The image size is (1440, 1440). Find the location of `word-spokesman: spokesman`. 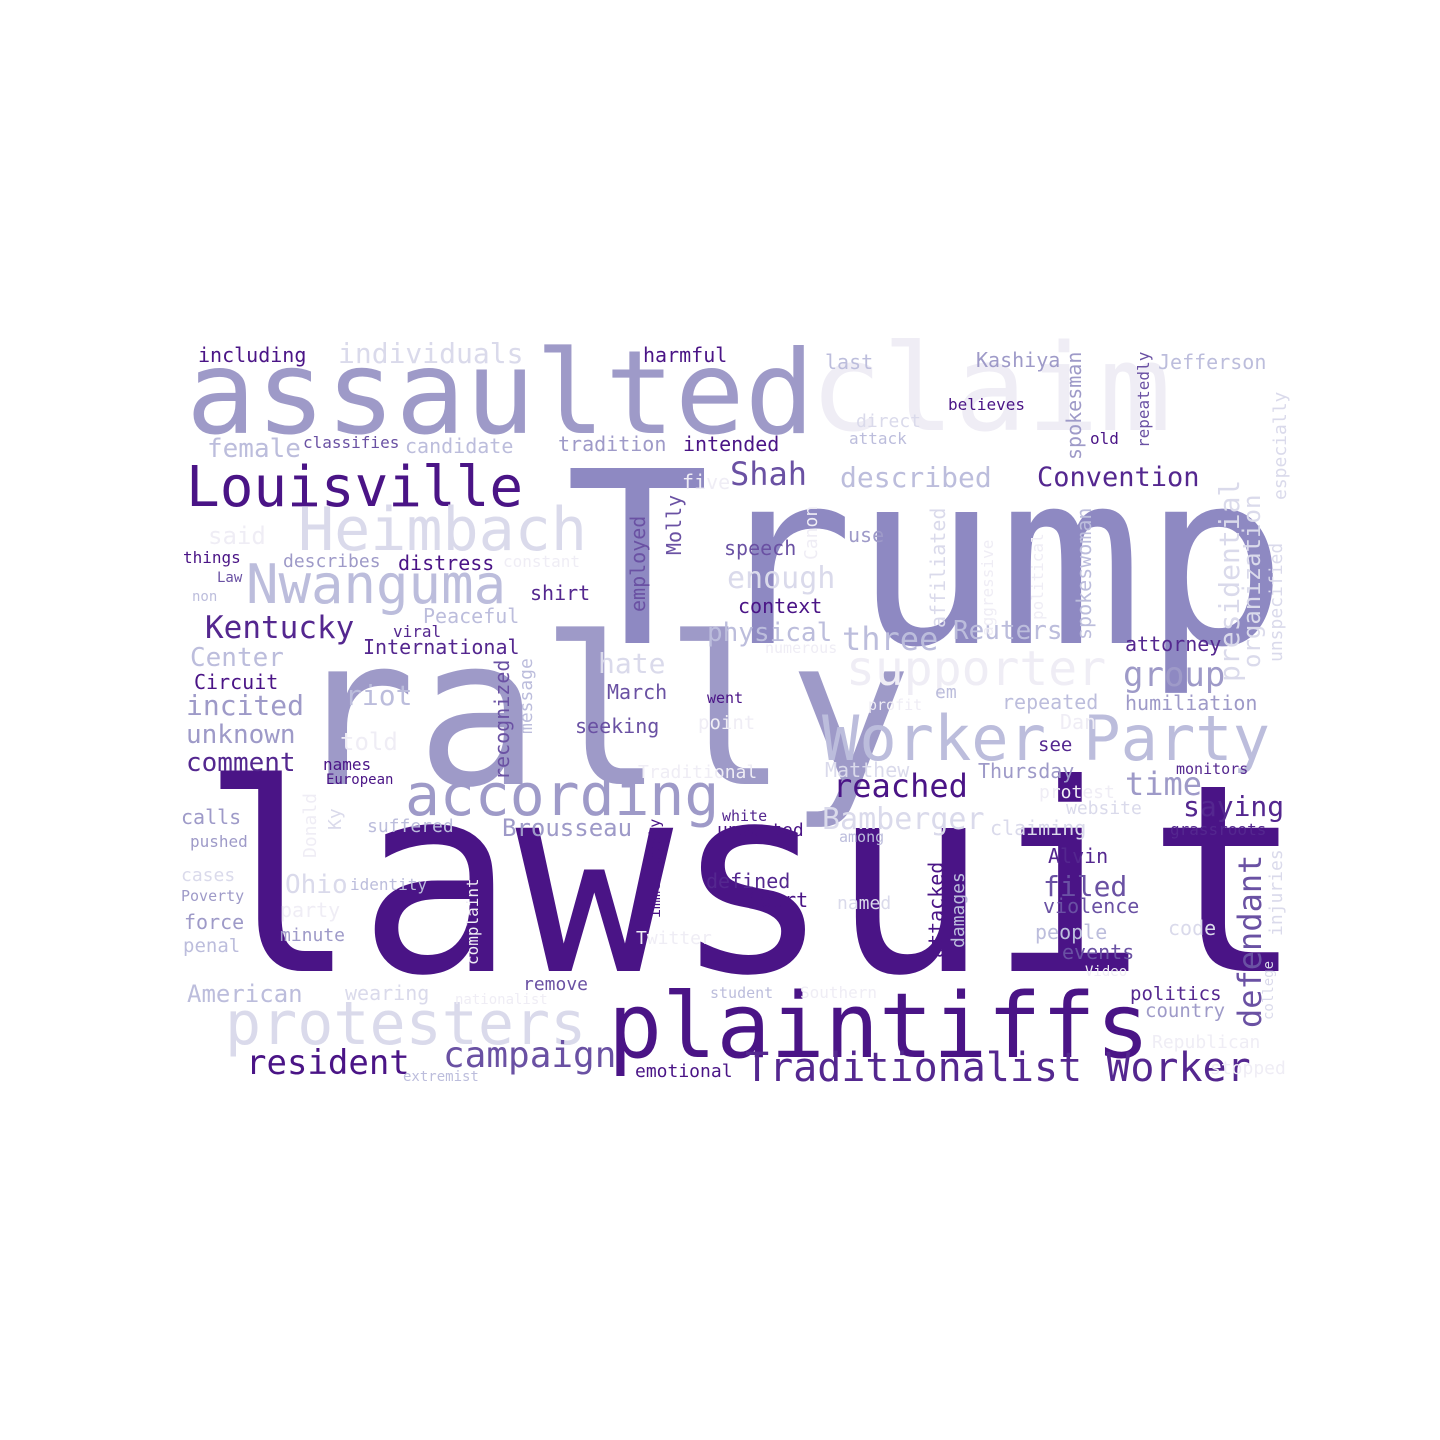

word-spokesman: spokesman is located at coordinates (1074, 405).